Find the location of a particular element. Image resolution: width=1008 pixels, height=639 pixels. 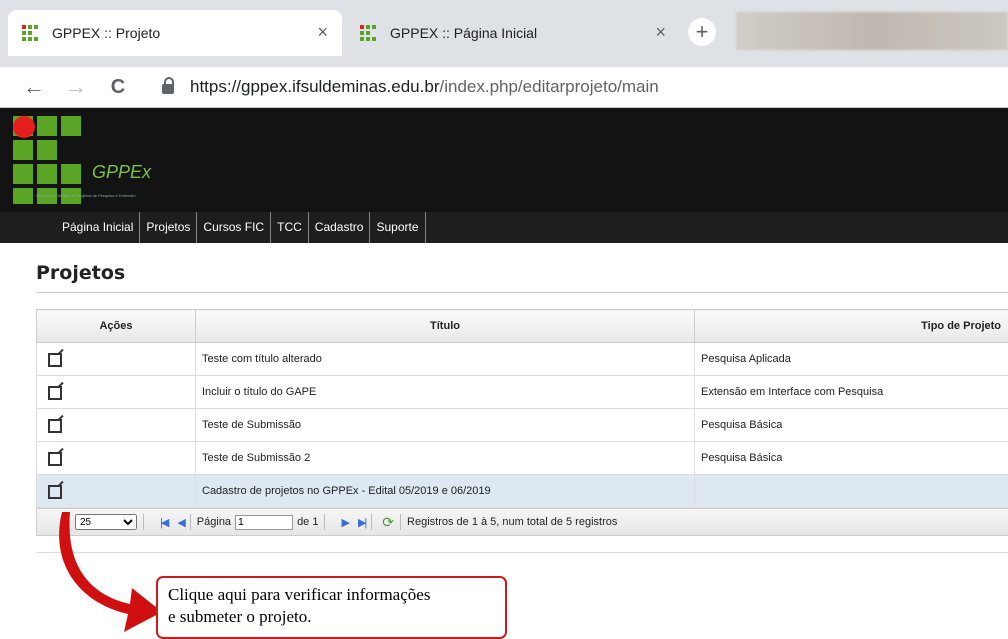

menu-item-tcc: TCC is located at coordinates (290, 227).